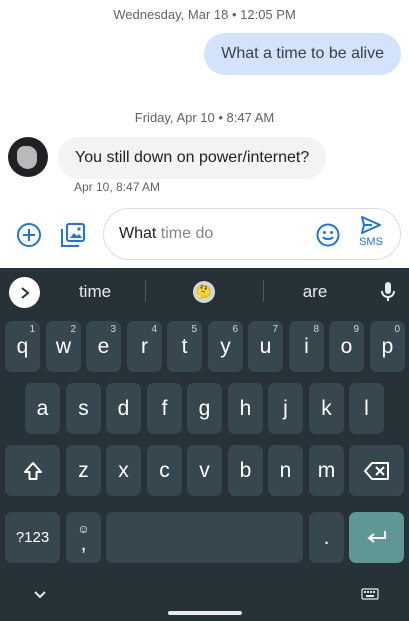 The height and width of the screenshot is (621, 409). Describe the element at coordinates (204, 117) in the screenshot. I see `date-separator: Friday, Apr 10 • 8:47 AM` at that location.